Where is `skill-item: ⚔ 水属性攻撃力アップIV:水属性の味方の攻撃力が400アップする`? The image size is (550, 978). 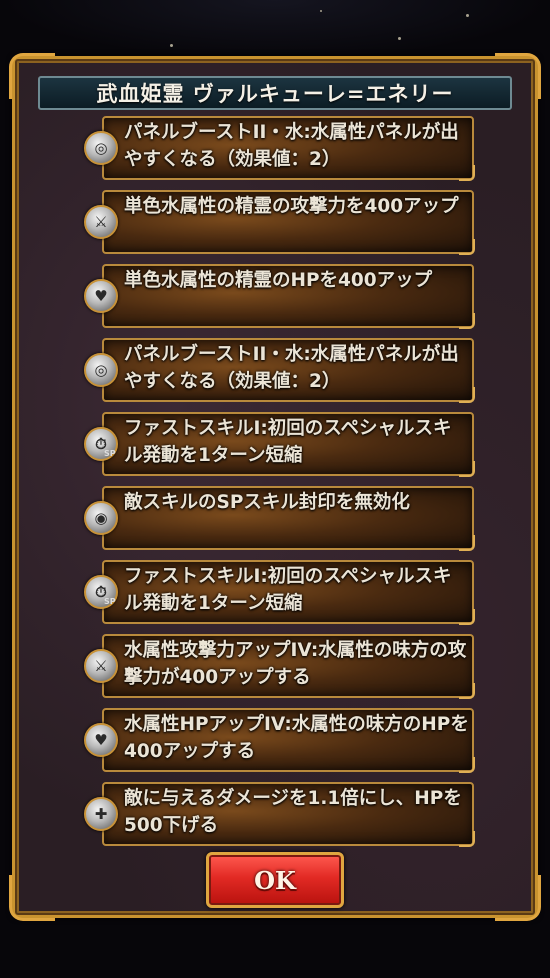
skill-item: ⚔ 水属性攻撃力アップIV:水属性の味方の攻撃力が400アップする is located at coordinates (279, 666).